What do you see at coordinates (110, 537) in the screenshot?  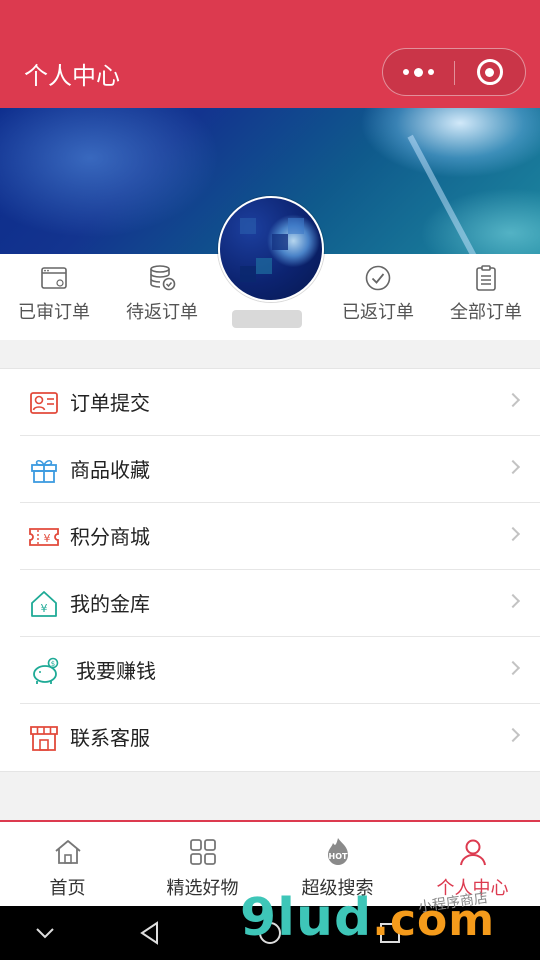 I see `menu-item-label: 积分商城` at bounding box center [110, 537].